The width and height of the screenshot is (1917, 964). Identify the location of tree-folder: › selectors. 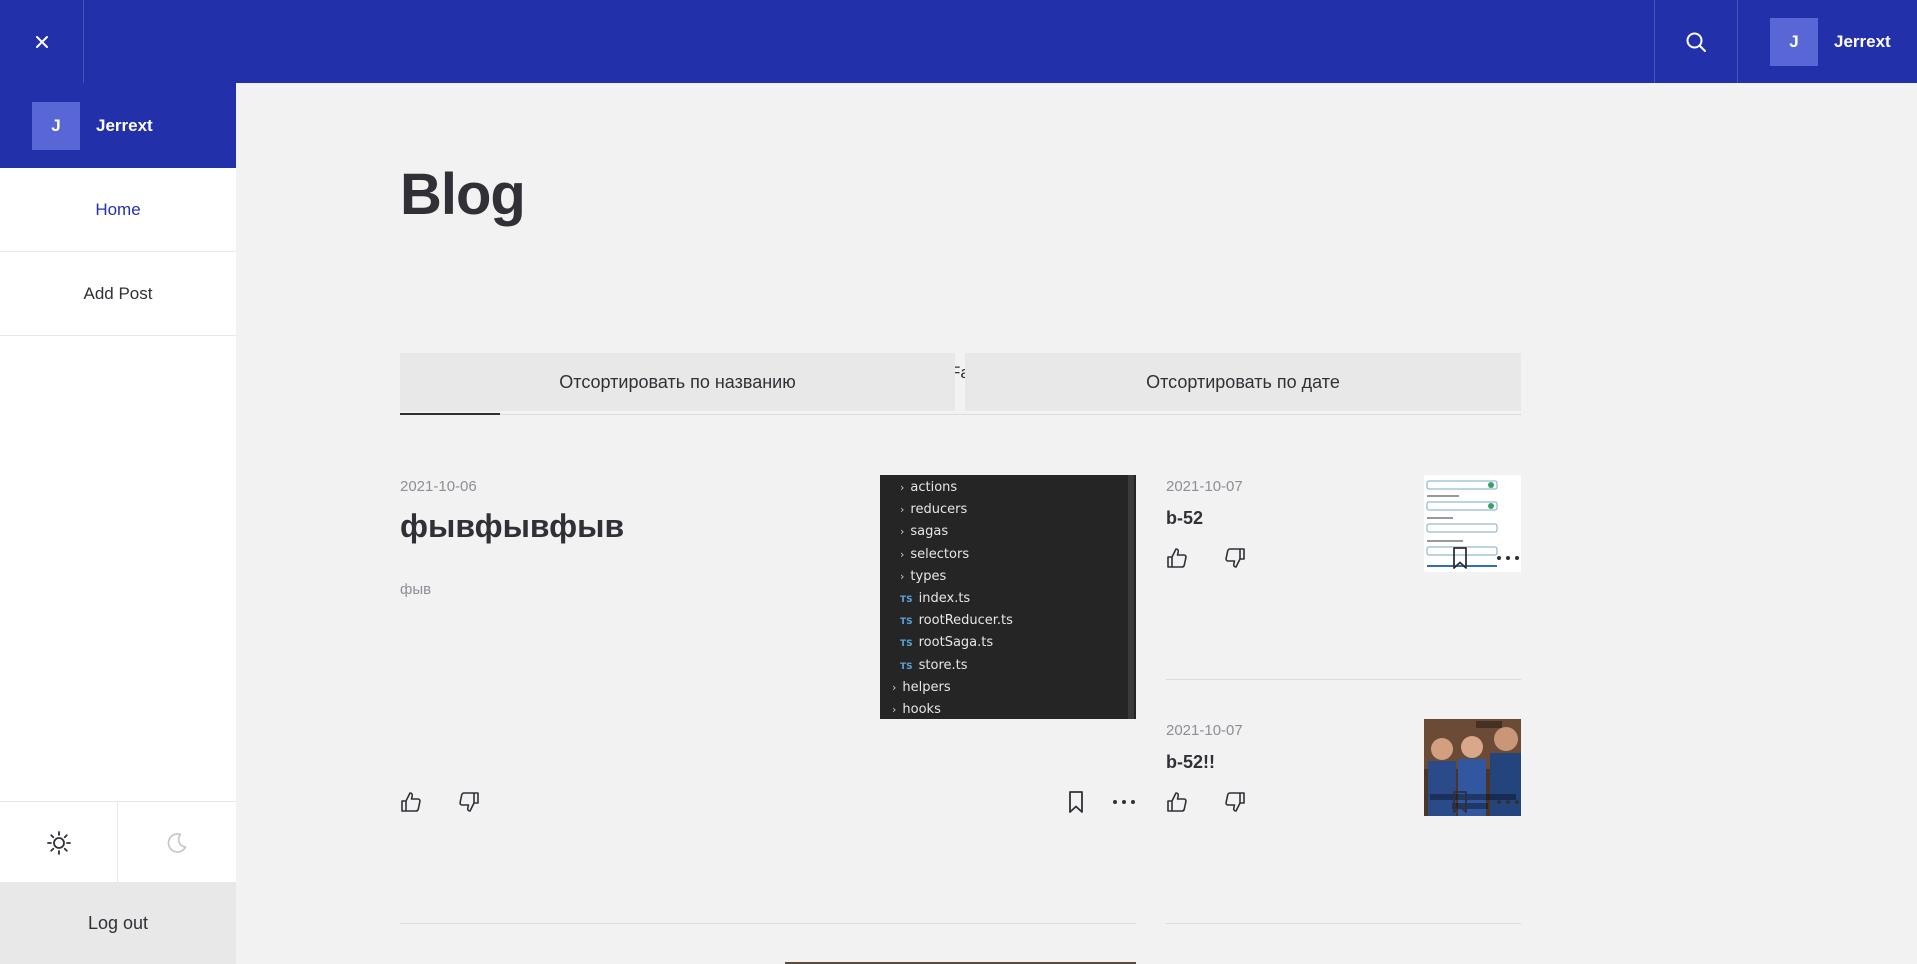
(934, 554).